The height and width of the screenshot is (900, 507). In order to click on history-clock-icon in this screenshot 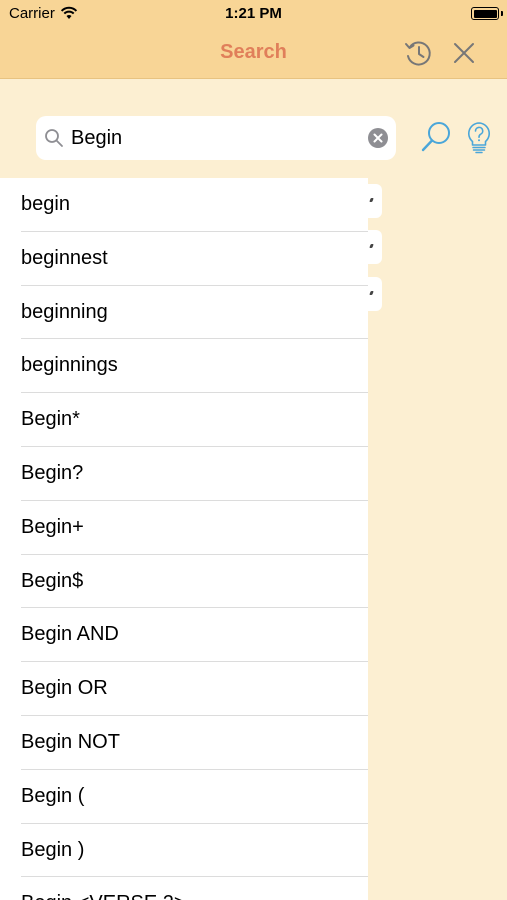, I will do `click(418, 53)`.